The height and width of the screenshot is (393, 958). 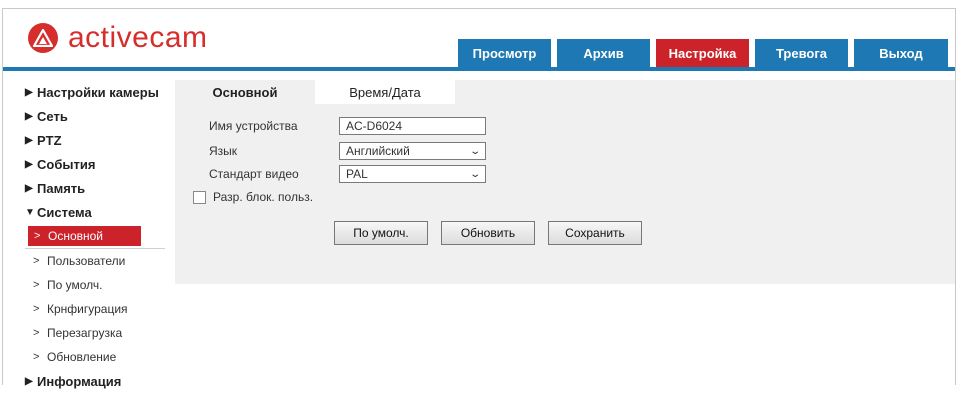 I want to click on sidebar-item-label: Система, so click(x=64, y=212).